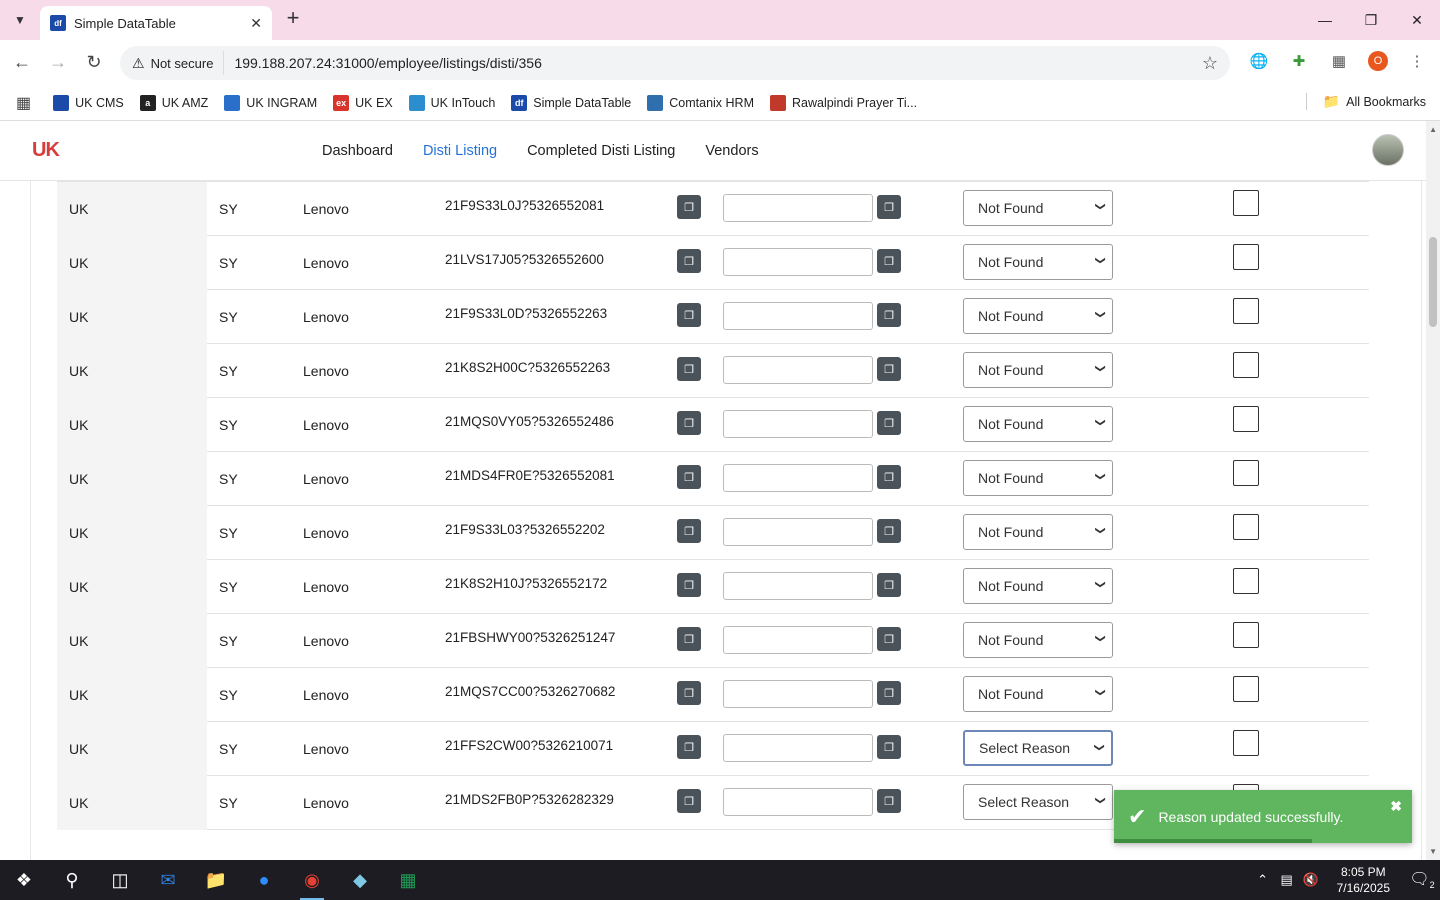 Image resolution: width=1440 pixels, height=900 pixels. I want to click on forward-icon: →, so click(58, 62).